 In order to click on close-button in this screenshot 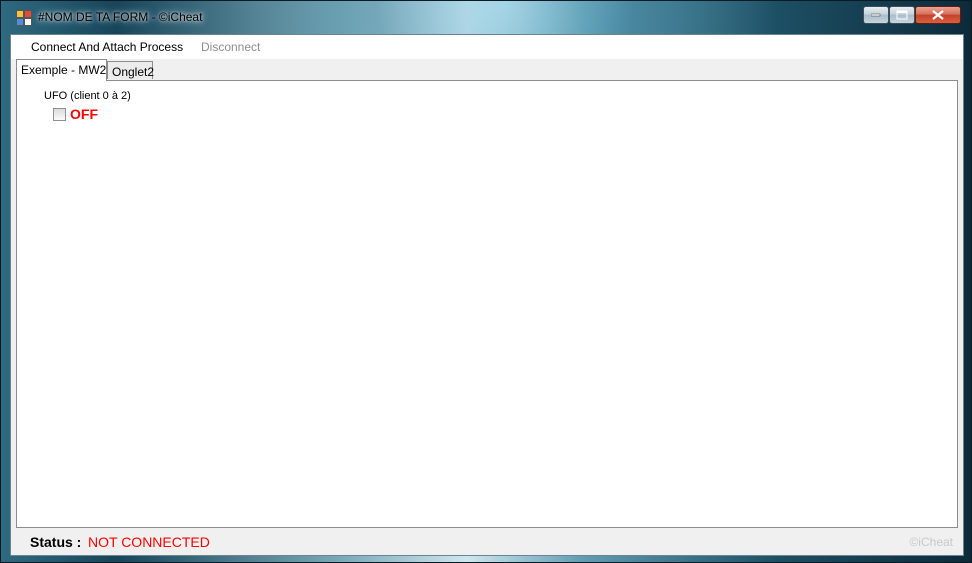, I will do `click(938, 15)`.